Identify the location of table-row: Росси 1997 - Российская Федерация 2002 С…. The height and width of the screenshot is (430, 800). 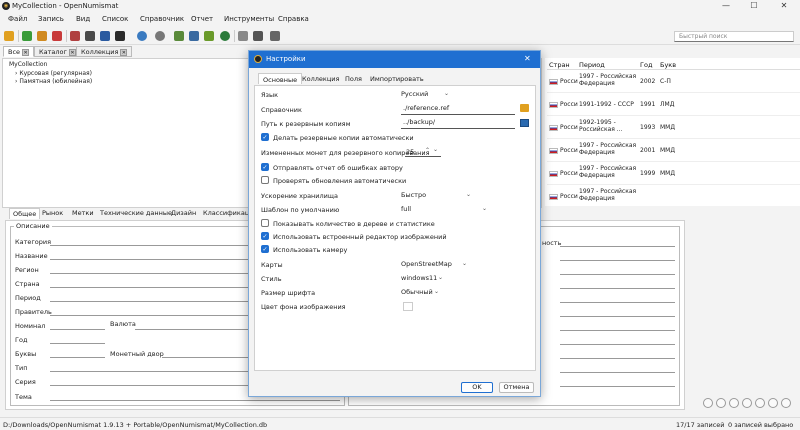
(673, 82).